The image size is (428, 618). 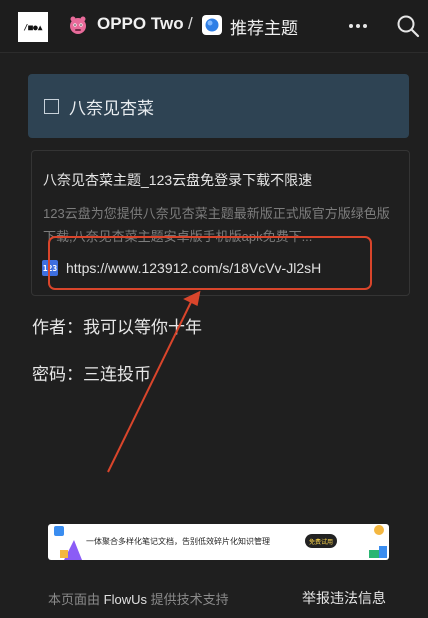 I want to click on bookmark-favicon-icon: 123, so click(x=50, y=268).